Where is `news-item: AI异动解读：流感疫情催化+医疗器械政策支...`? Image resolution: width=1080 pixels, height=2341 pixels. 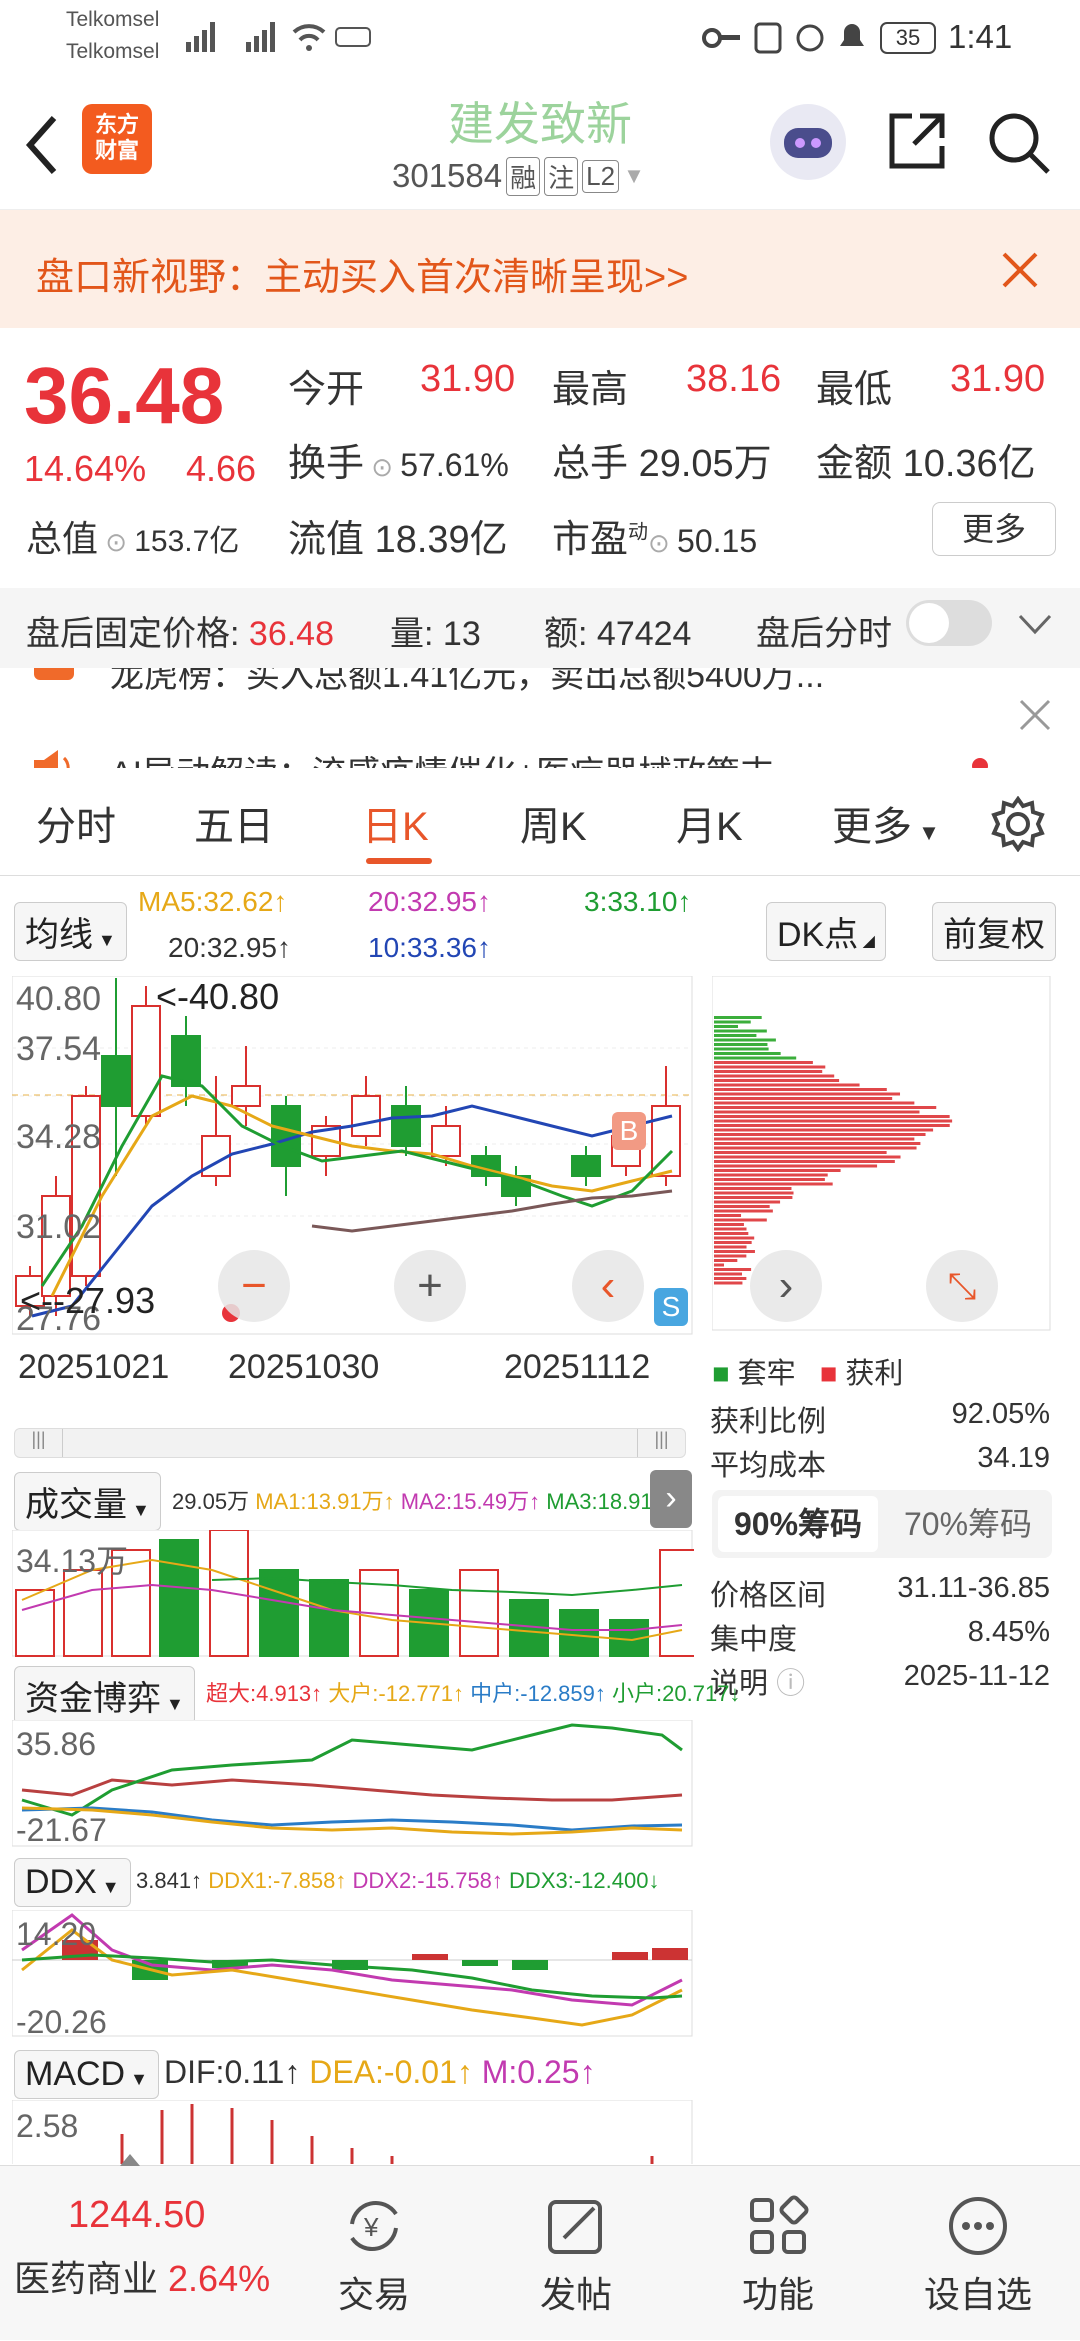
news-item: AI异动解读：流感疫情催化+医疗器械政策支... is located at coordinates (456, 757).